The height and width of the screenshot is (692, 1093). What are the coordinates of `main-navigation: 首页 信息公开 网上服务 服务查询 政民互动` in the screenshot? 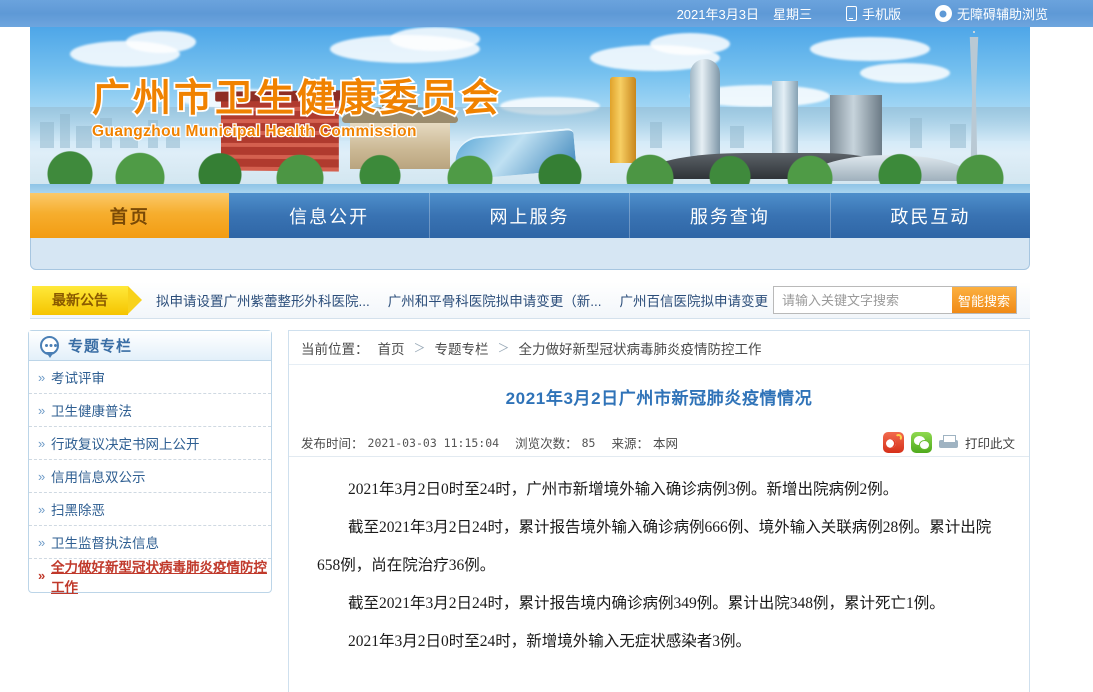 It's located at (530, 215).